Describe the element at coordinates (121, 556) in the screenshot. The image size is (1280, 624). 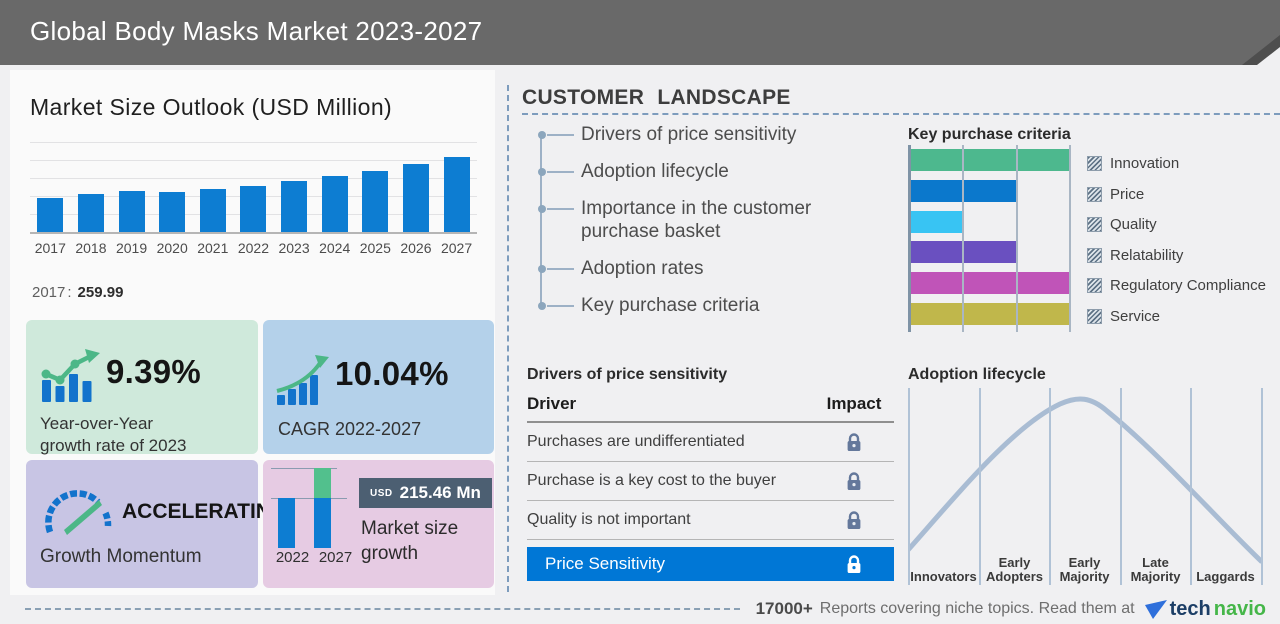
I see `momentum-label: Growth Momentum` at that location.